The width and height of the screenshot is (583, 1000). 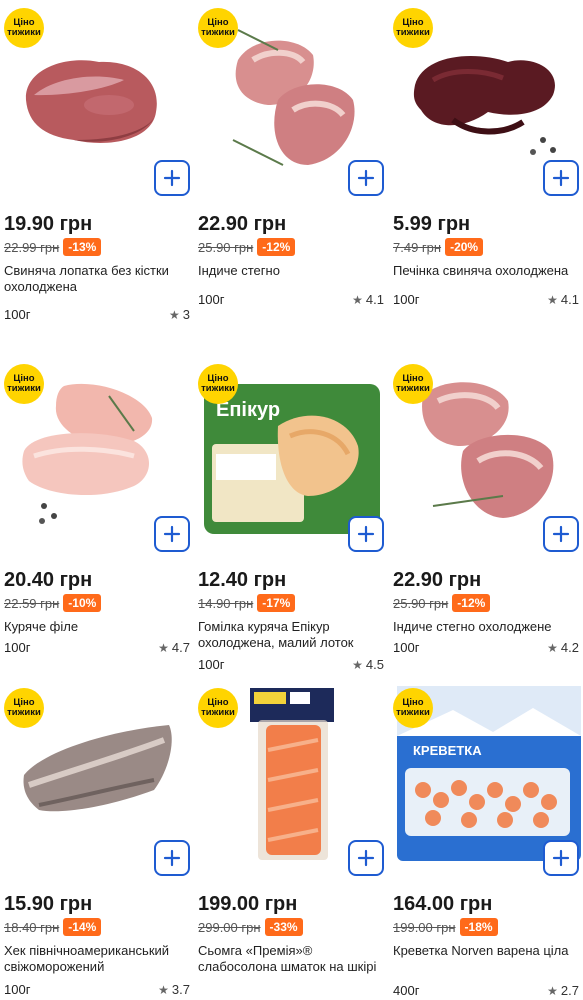 I want to click on product-price: 5.99 грн, so click(x=432, y=224).